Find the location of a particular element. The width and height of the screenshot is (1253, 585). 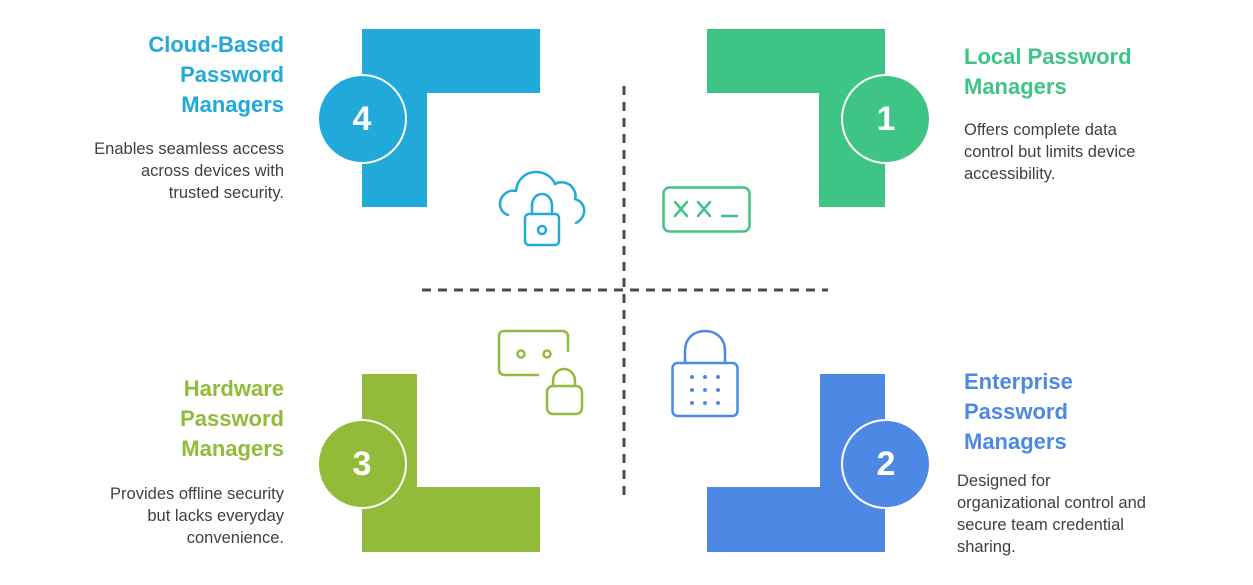

step-number: 3 is located at coordinates (362, 463).